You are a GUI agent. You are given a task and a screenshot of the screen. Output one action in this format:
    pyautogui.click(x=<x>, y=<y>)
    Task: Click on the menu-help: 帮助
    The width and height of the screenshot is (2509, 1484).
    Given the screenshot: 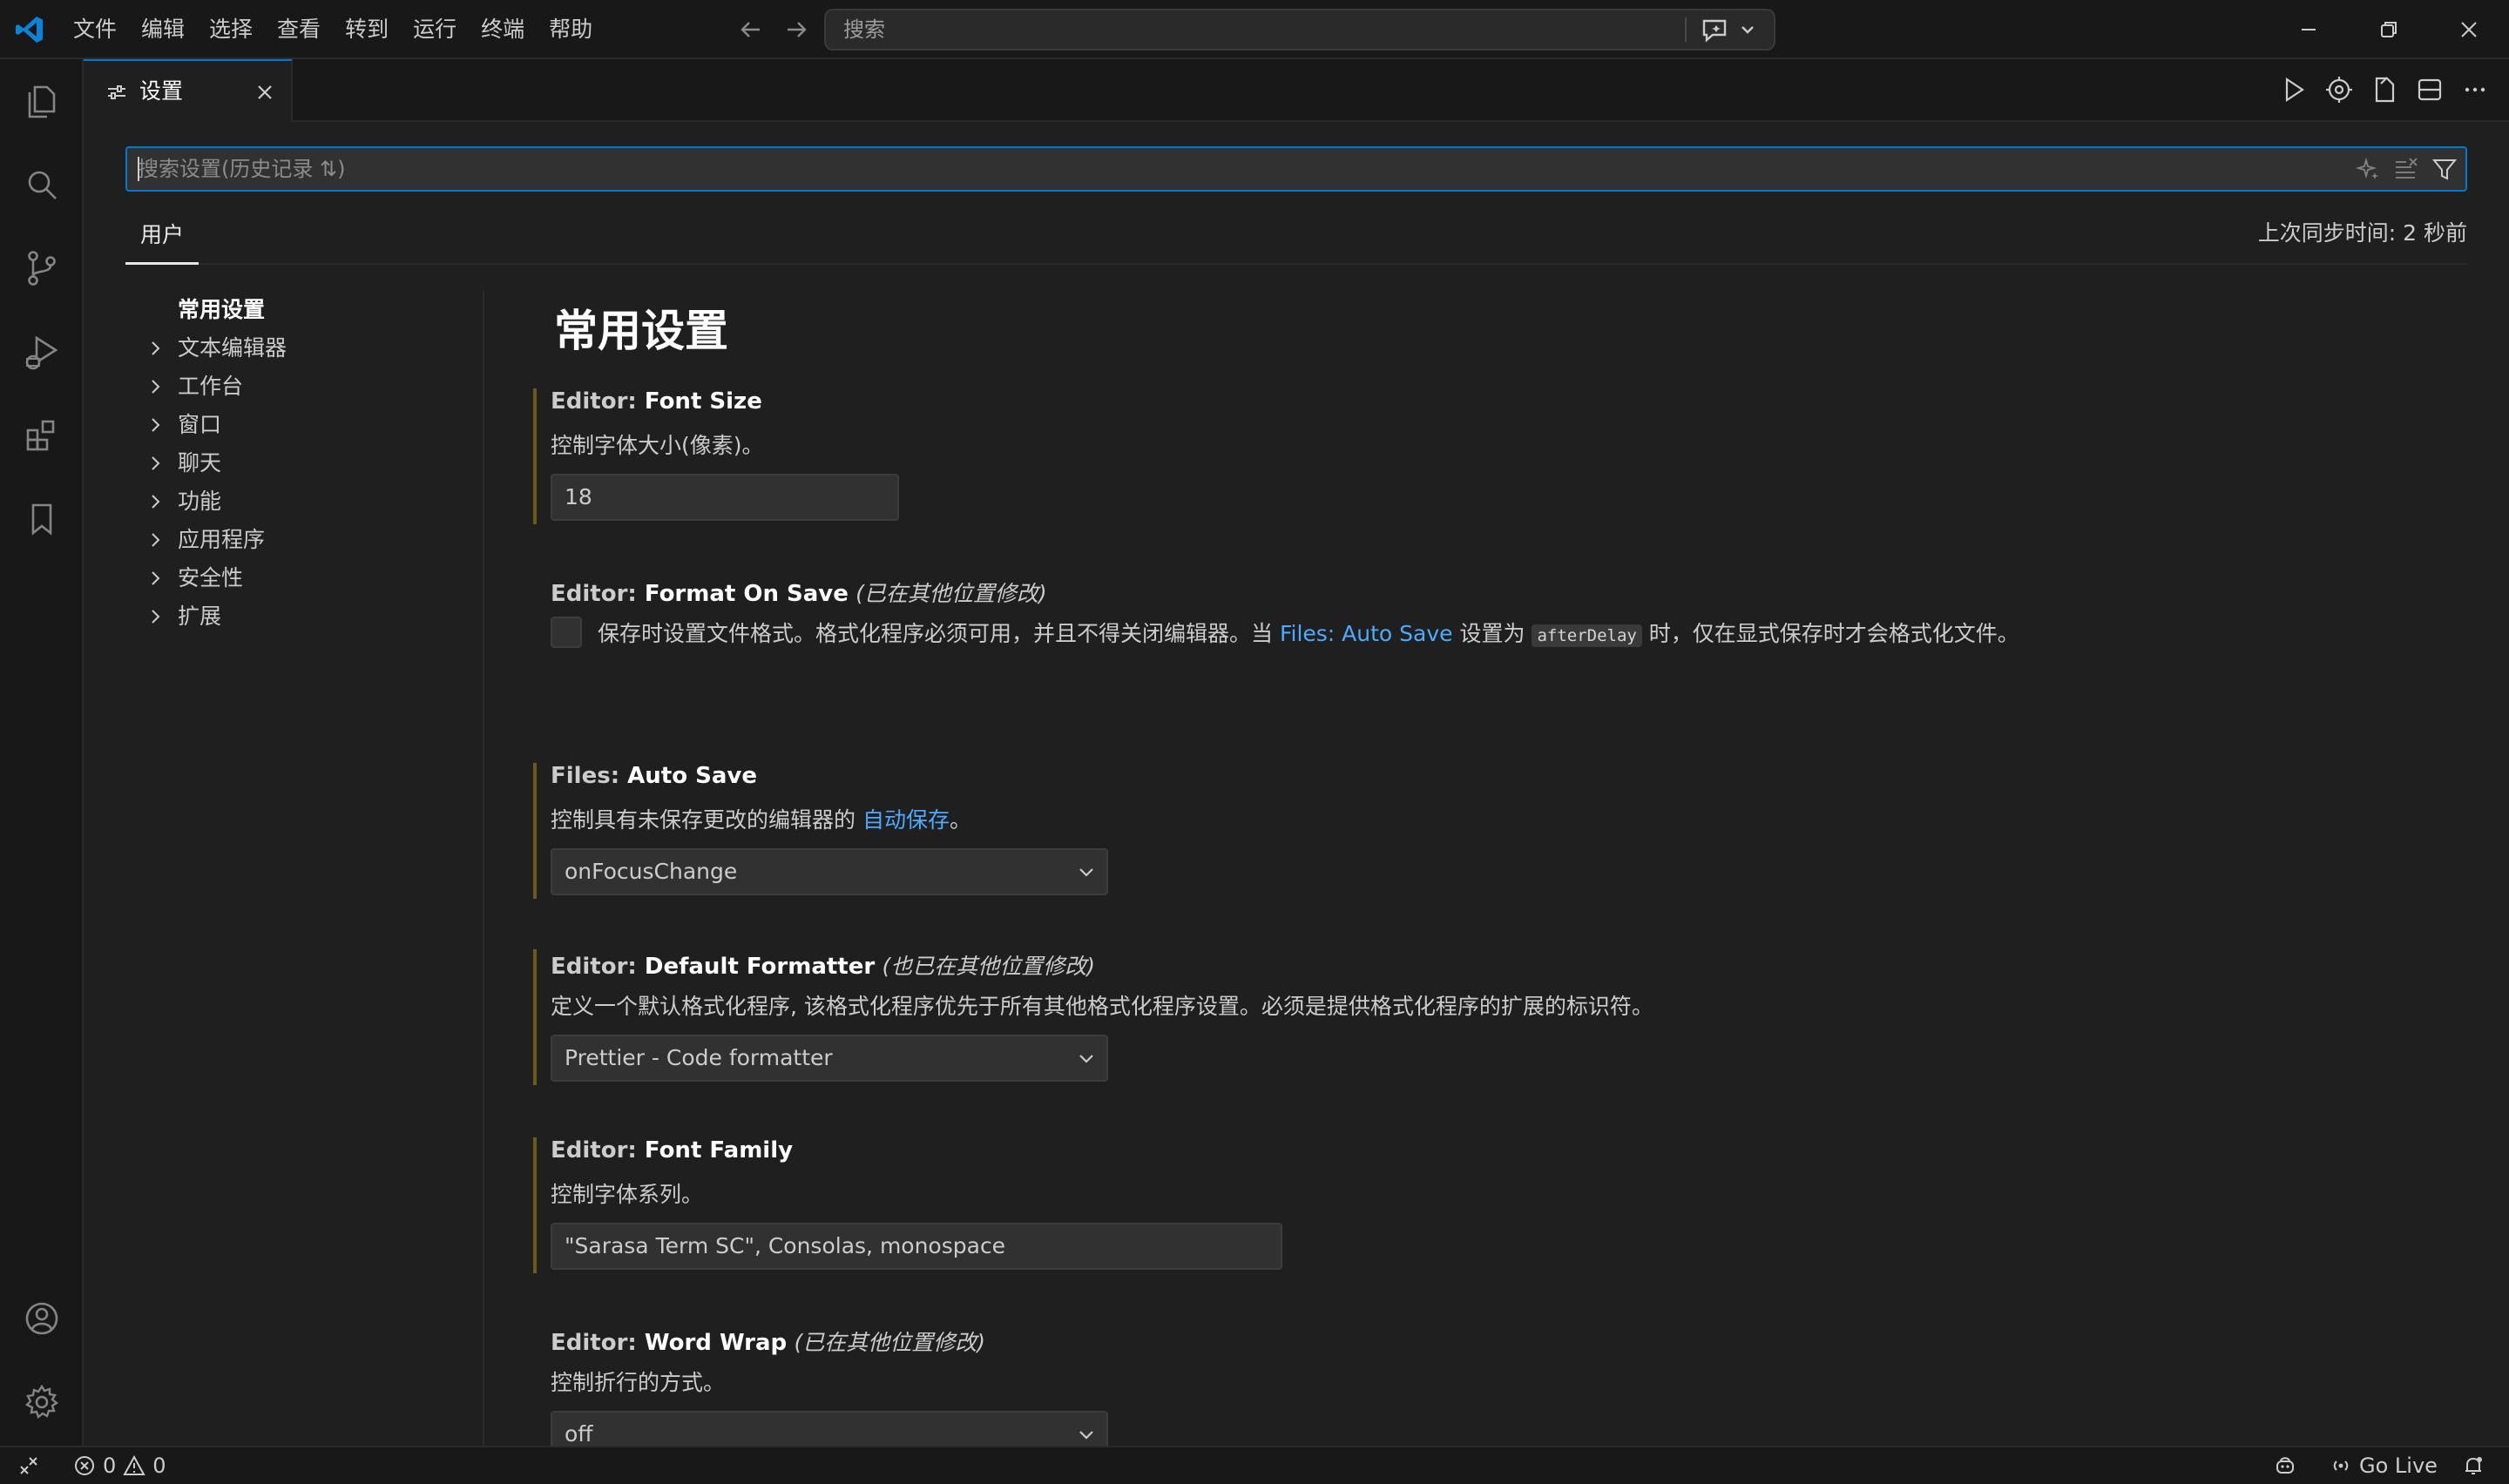 What is the action you would take?
    pyautogui.click(x=571, y=30)
    